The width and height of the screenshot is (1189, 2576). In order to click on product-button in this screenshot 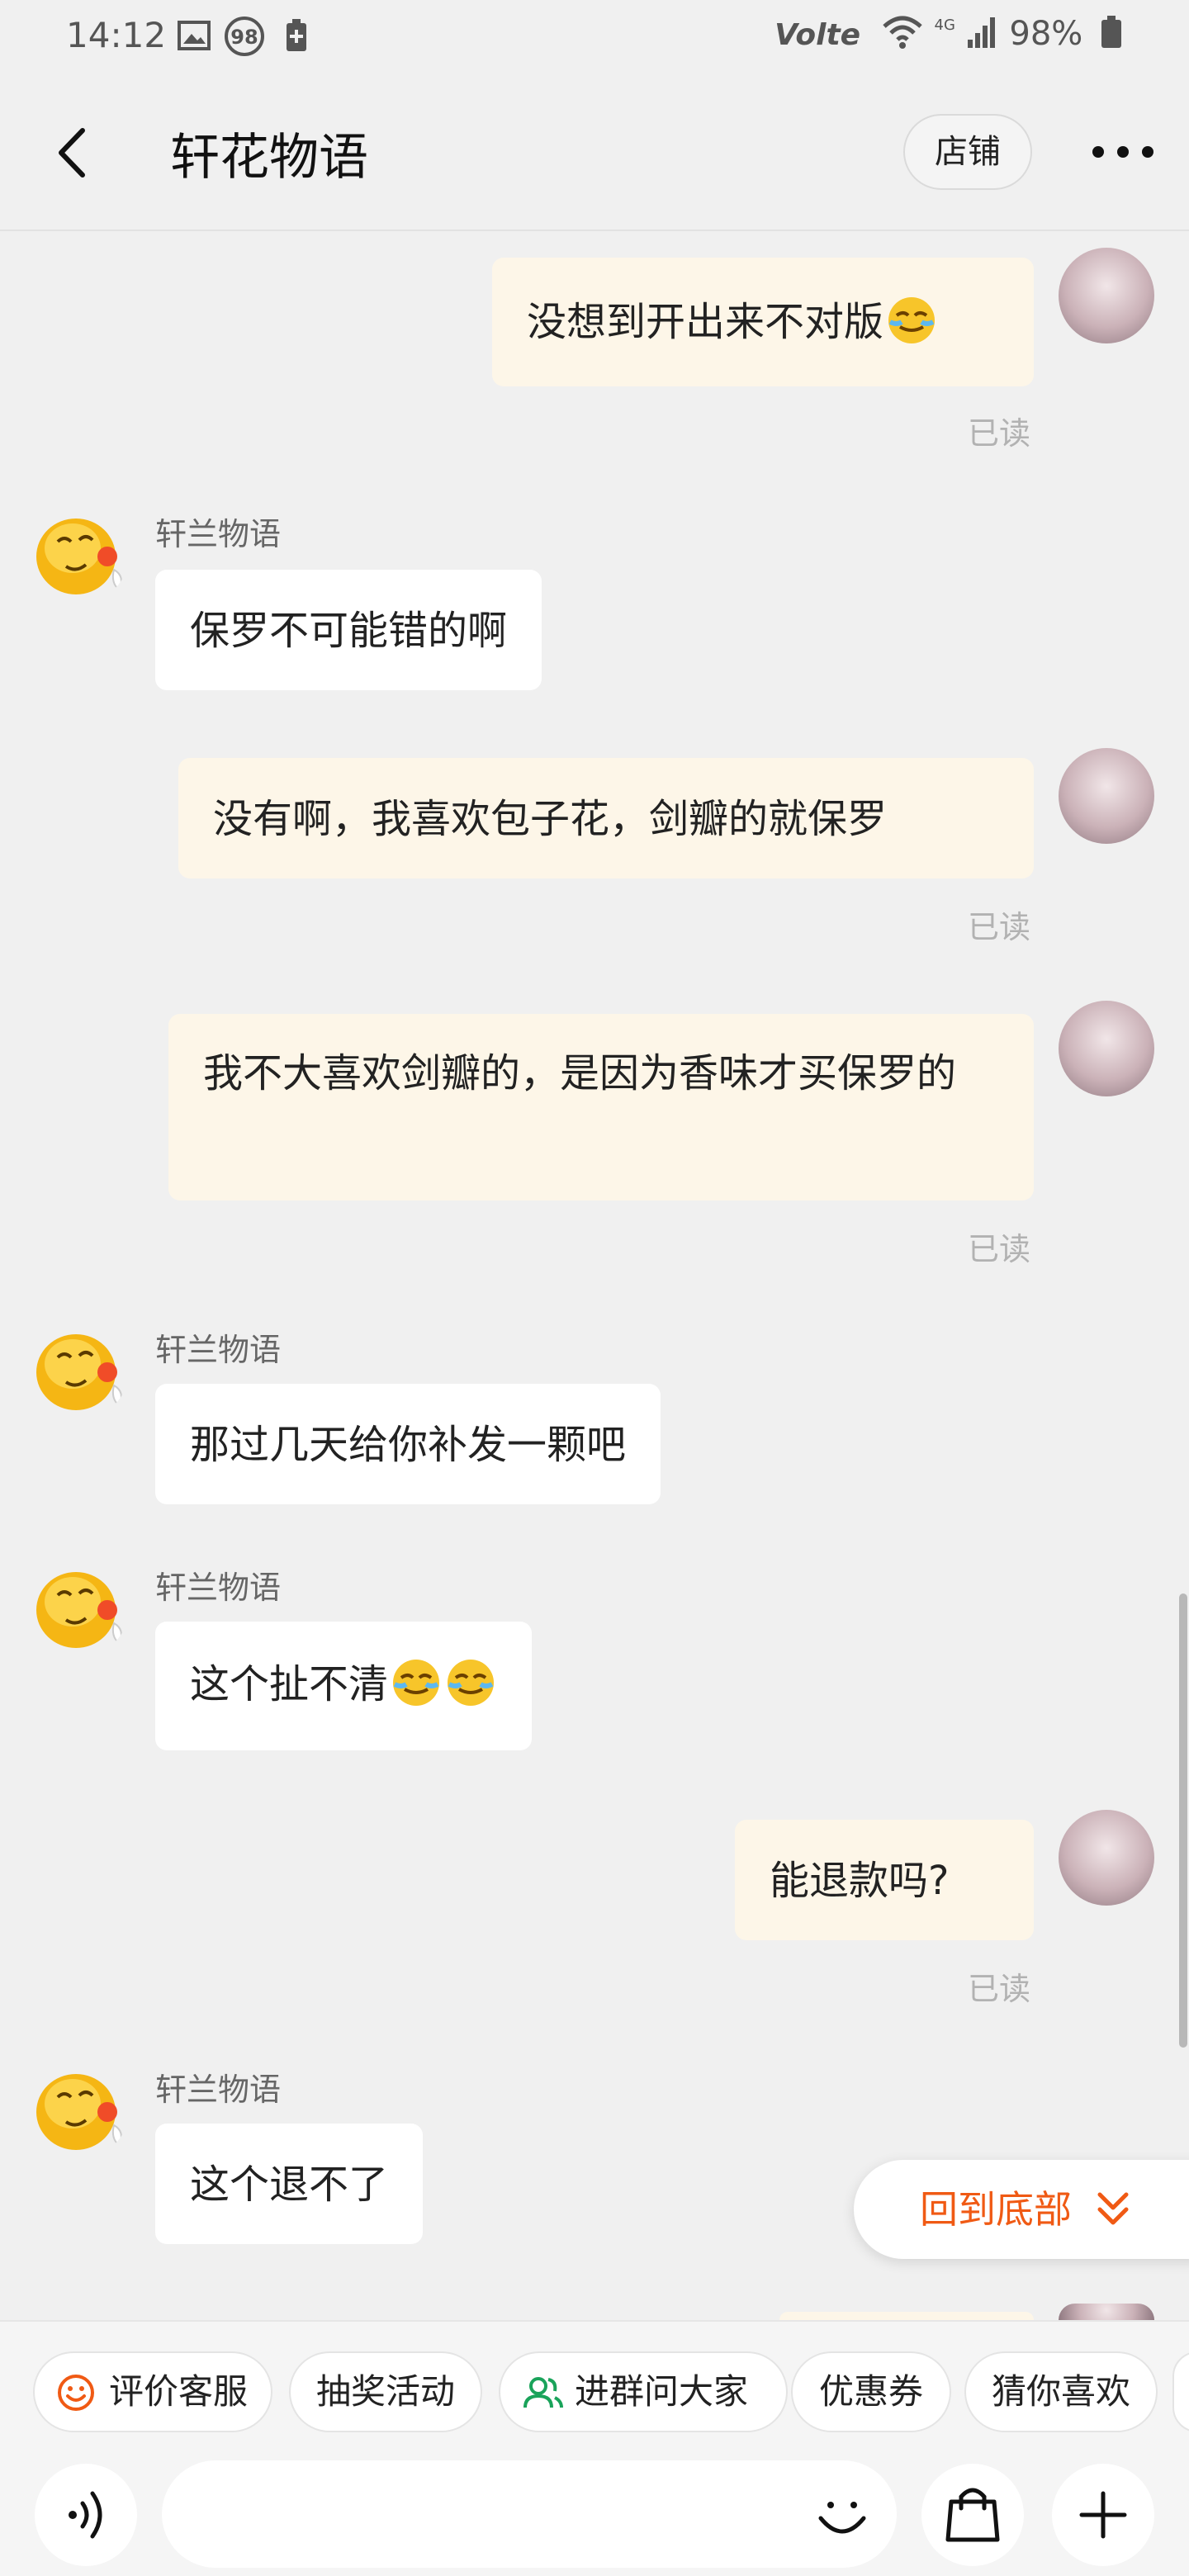, I will do `click(972, 2515)`.